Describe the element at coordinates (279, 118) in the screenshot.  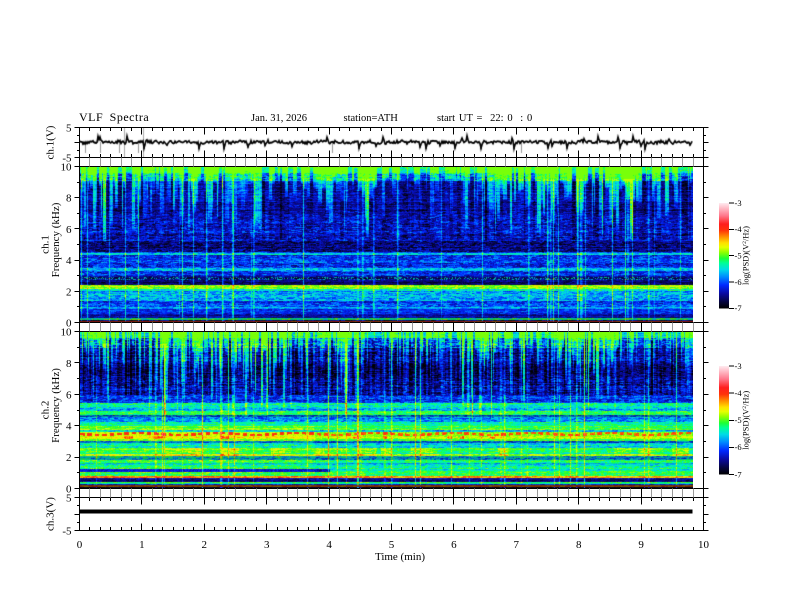
I see `svg-text: Jan. 31, 2026` at that location.